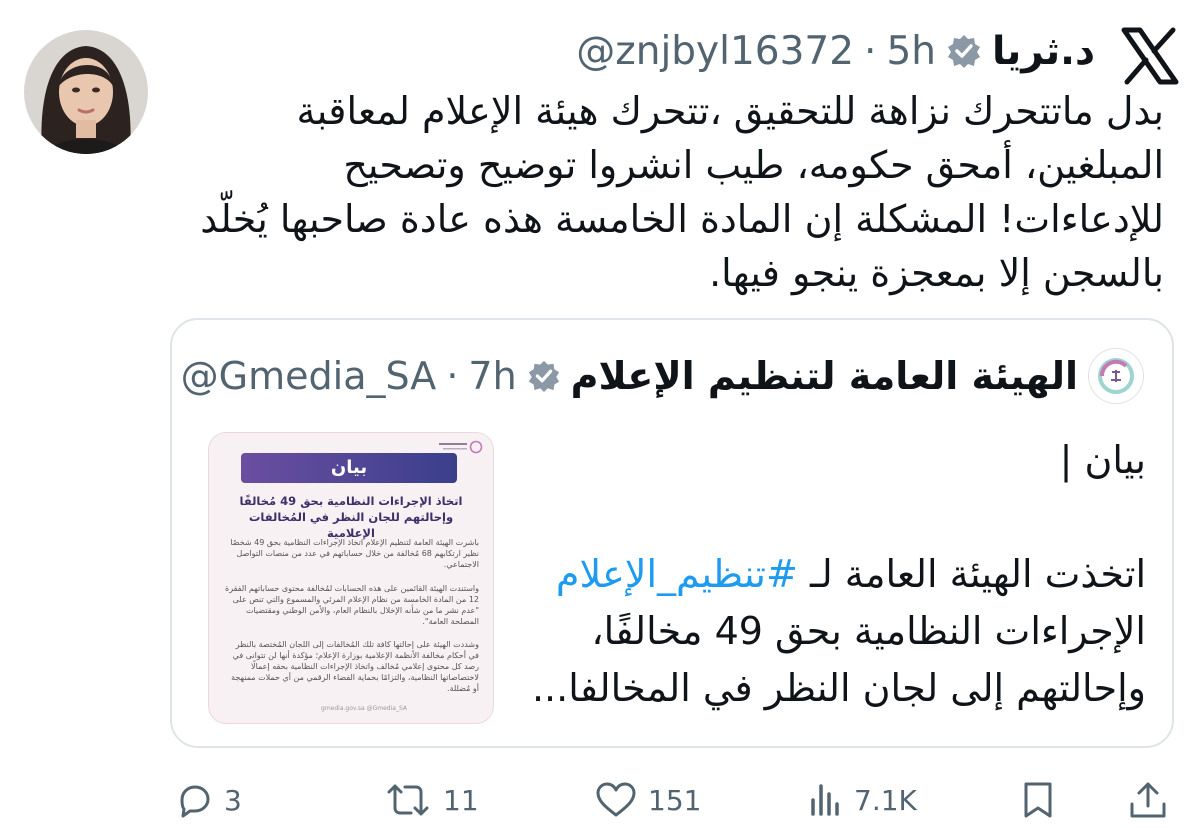 The width and height of the screenshot is (1200, 828). I want to click on bookmark-icon, so click(1038, 800).